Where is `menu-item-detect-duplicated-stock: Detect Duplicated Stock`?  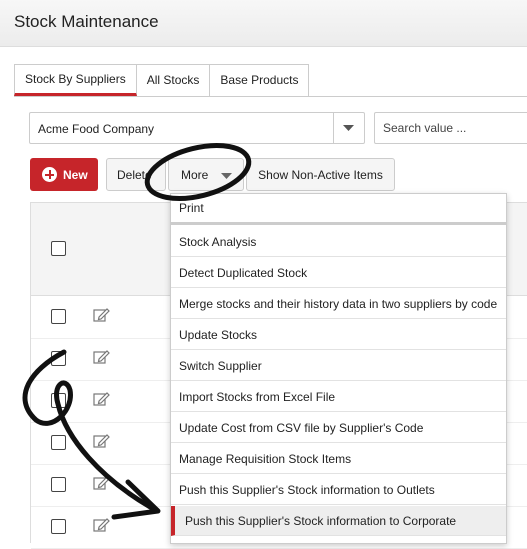
menu-item-detect-duplicated-stock: Detect Duplicated Stock is located at coordinates (338, 273).